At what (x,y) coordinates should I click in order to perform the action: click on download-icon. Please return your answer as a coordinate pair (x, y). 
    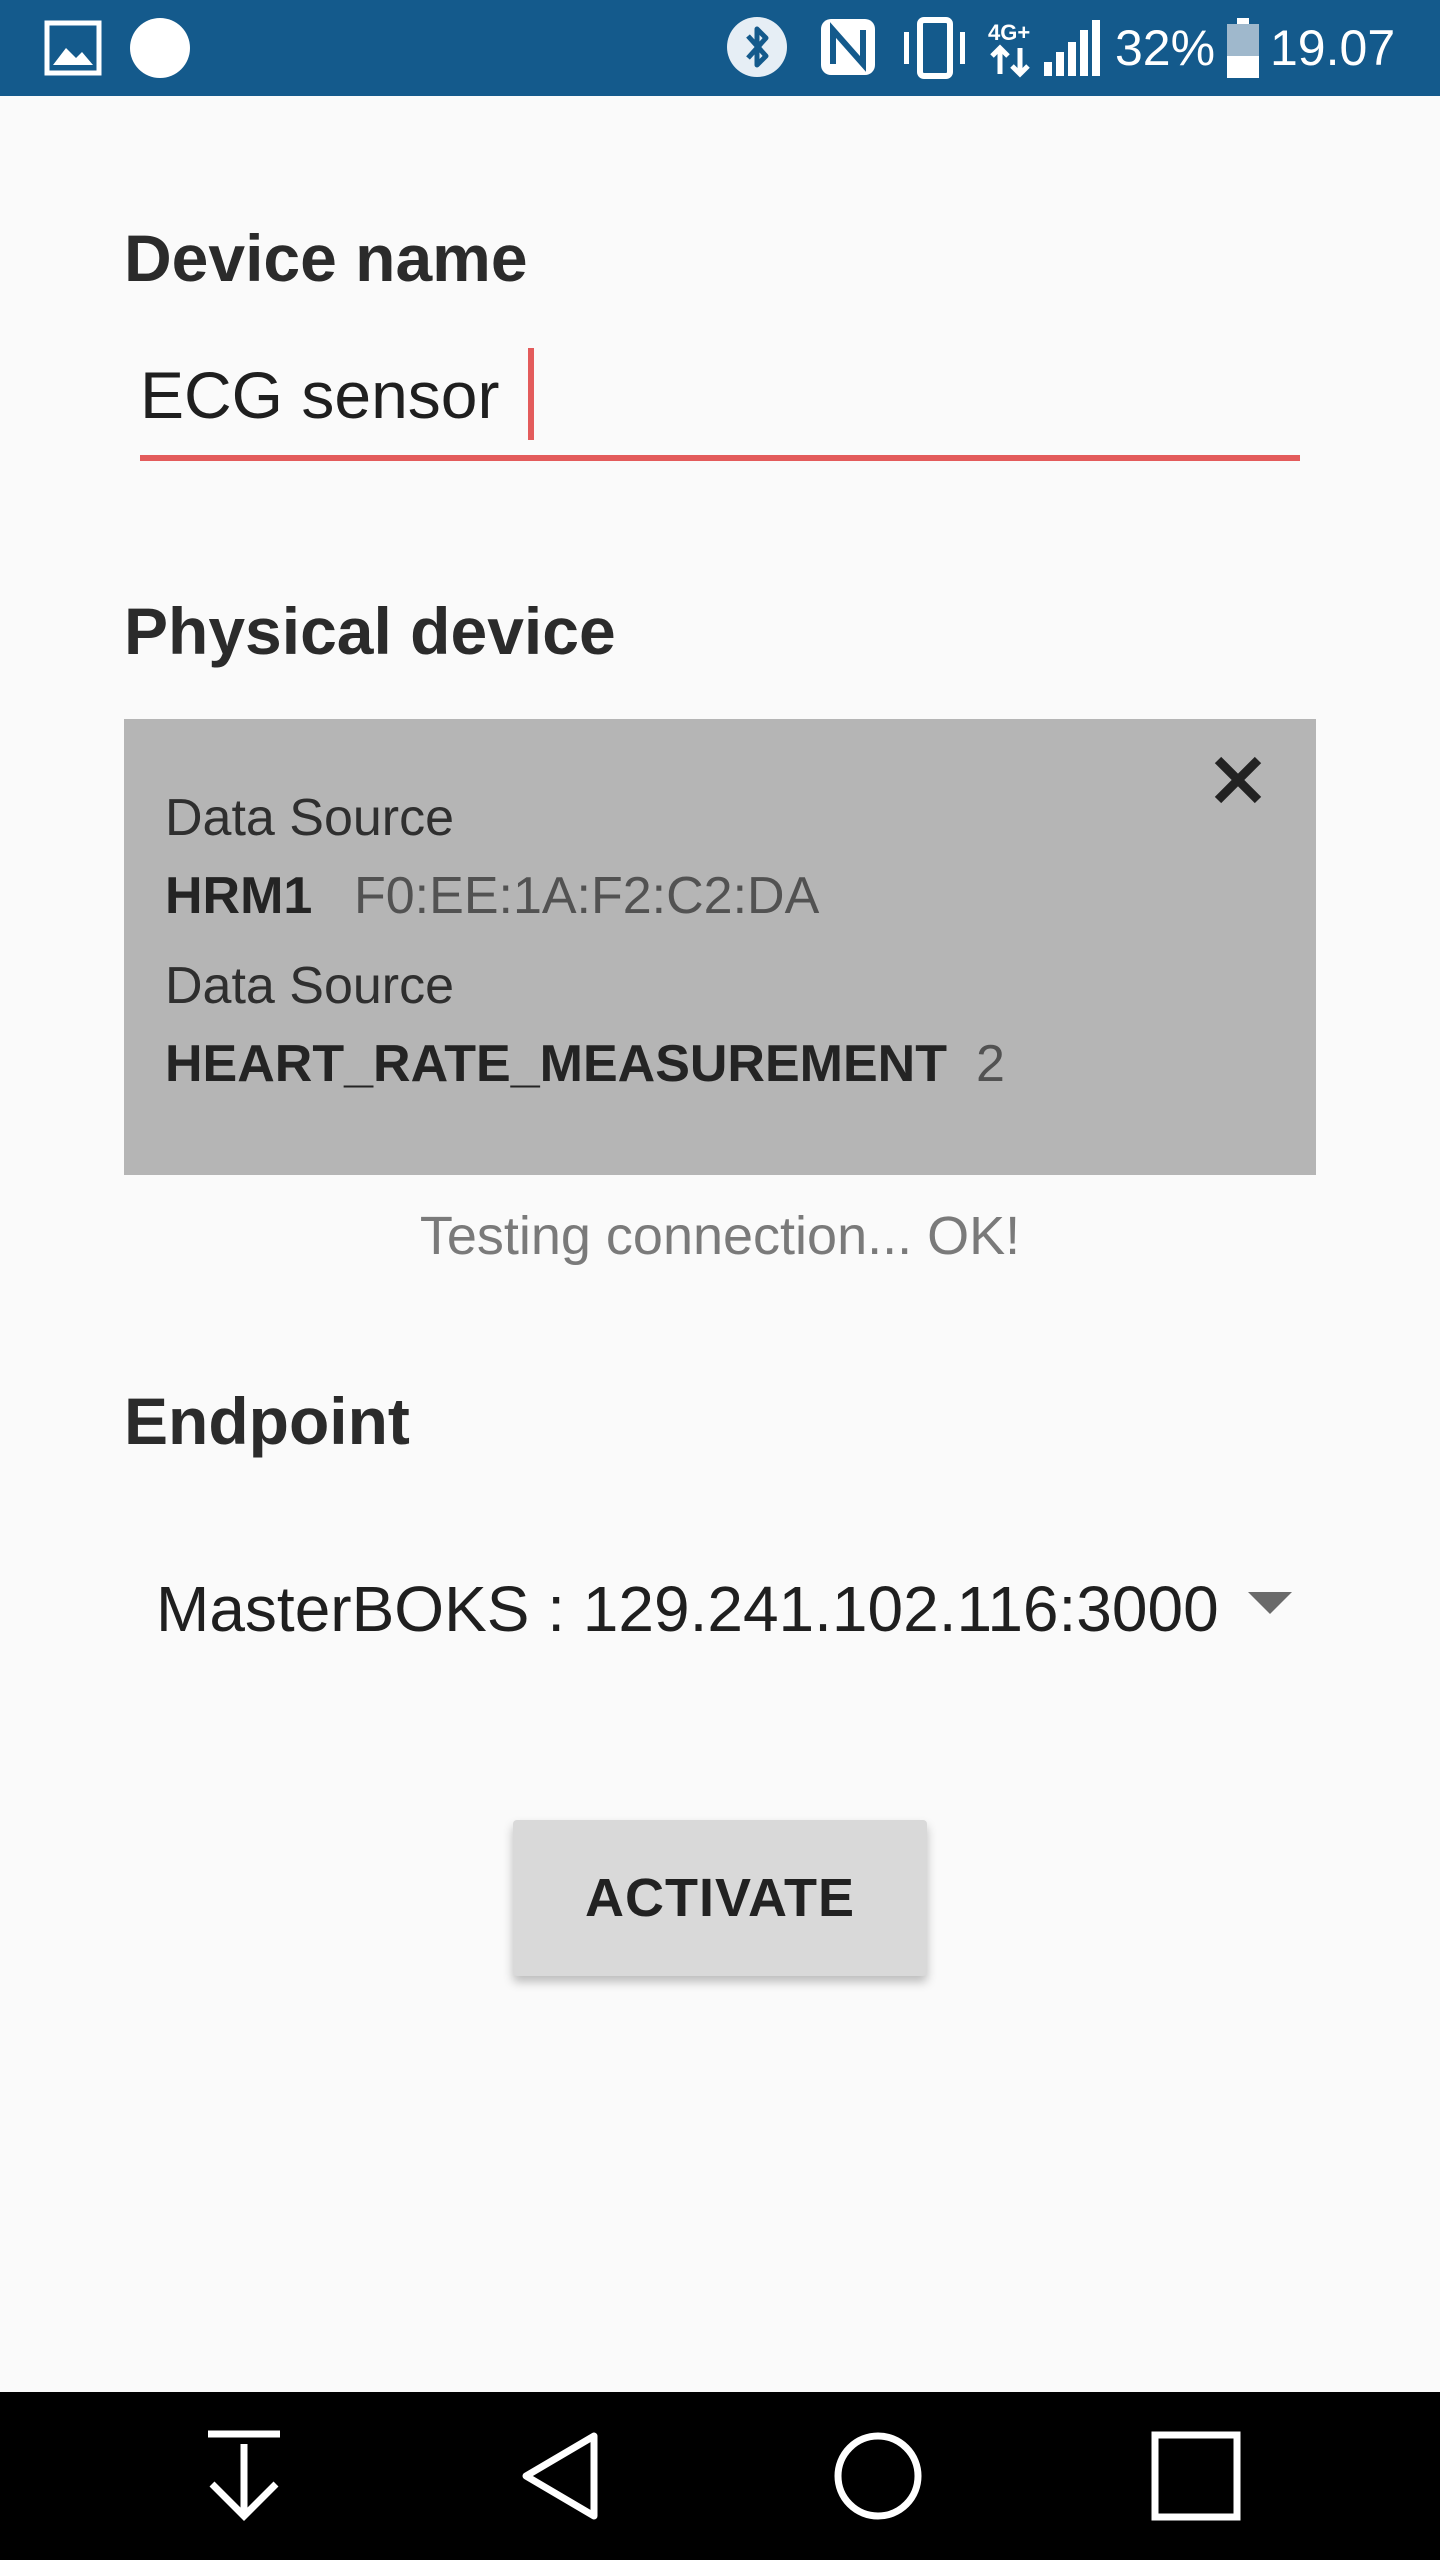
    Looking at the image, I should click on (244, 2476).